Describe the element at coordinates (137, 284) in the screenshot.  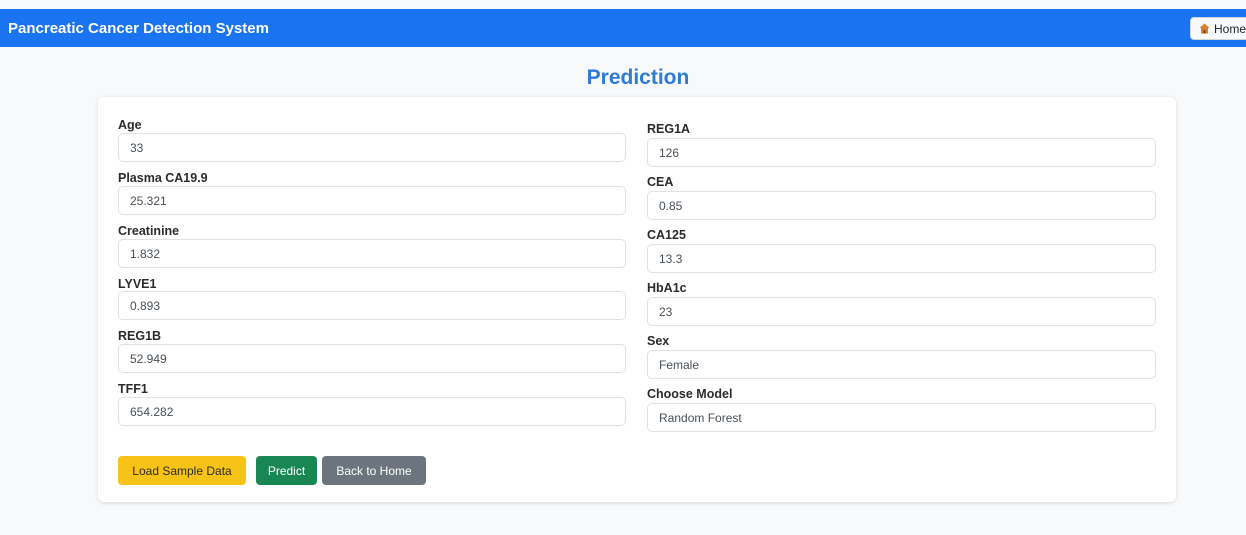
I see `lyve1-label: LYVE1` at that location.